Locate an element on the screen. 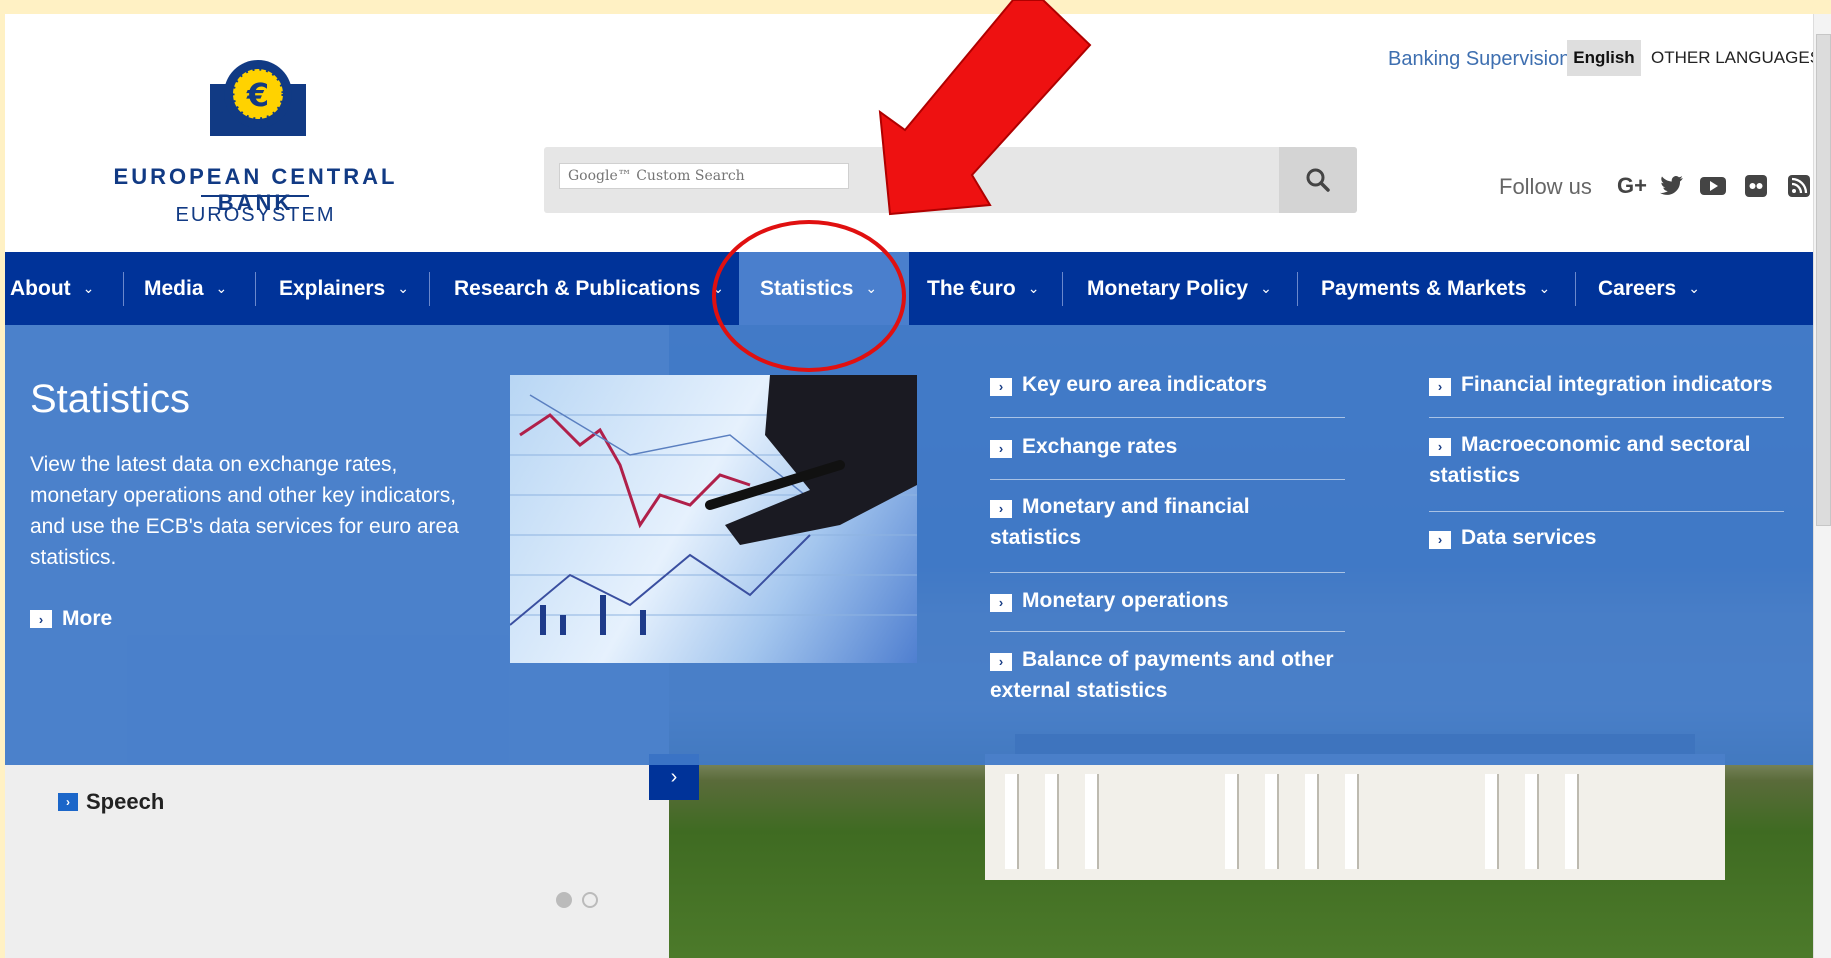 This screenshot has height=958, width=1831. link-label: Monetary and financial statistics is located at coordinates (1120, 522).